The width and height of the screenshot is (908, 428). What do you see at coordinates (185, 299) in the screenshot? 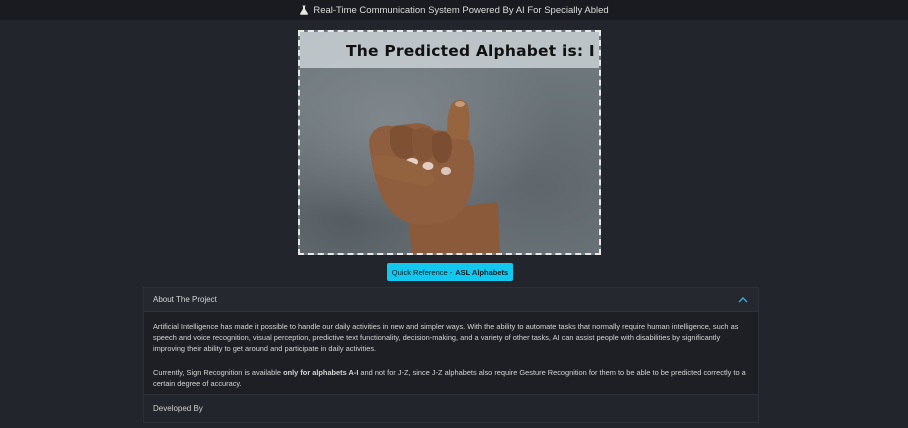
I see `about-project-title: About The Project` at bounding box center [185, 299].